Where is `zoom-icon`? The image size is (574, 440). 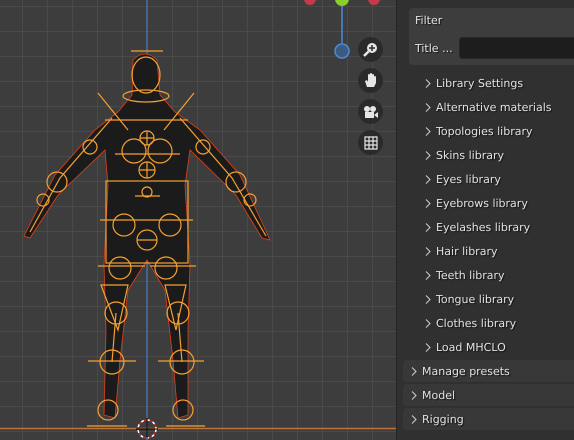
zoom-icon is located at coordinates (370, 49).